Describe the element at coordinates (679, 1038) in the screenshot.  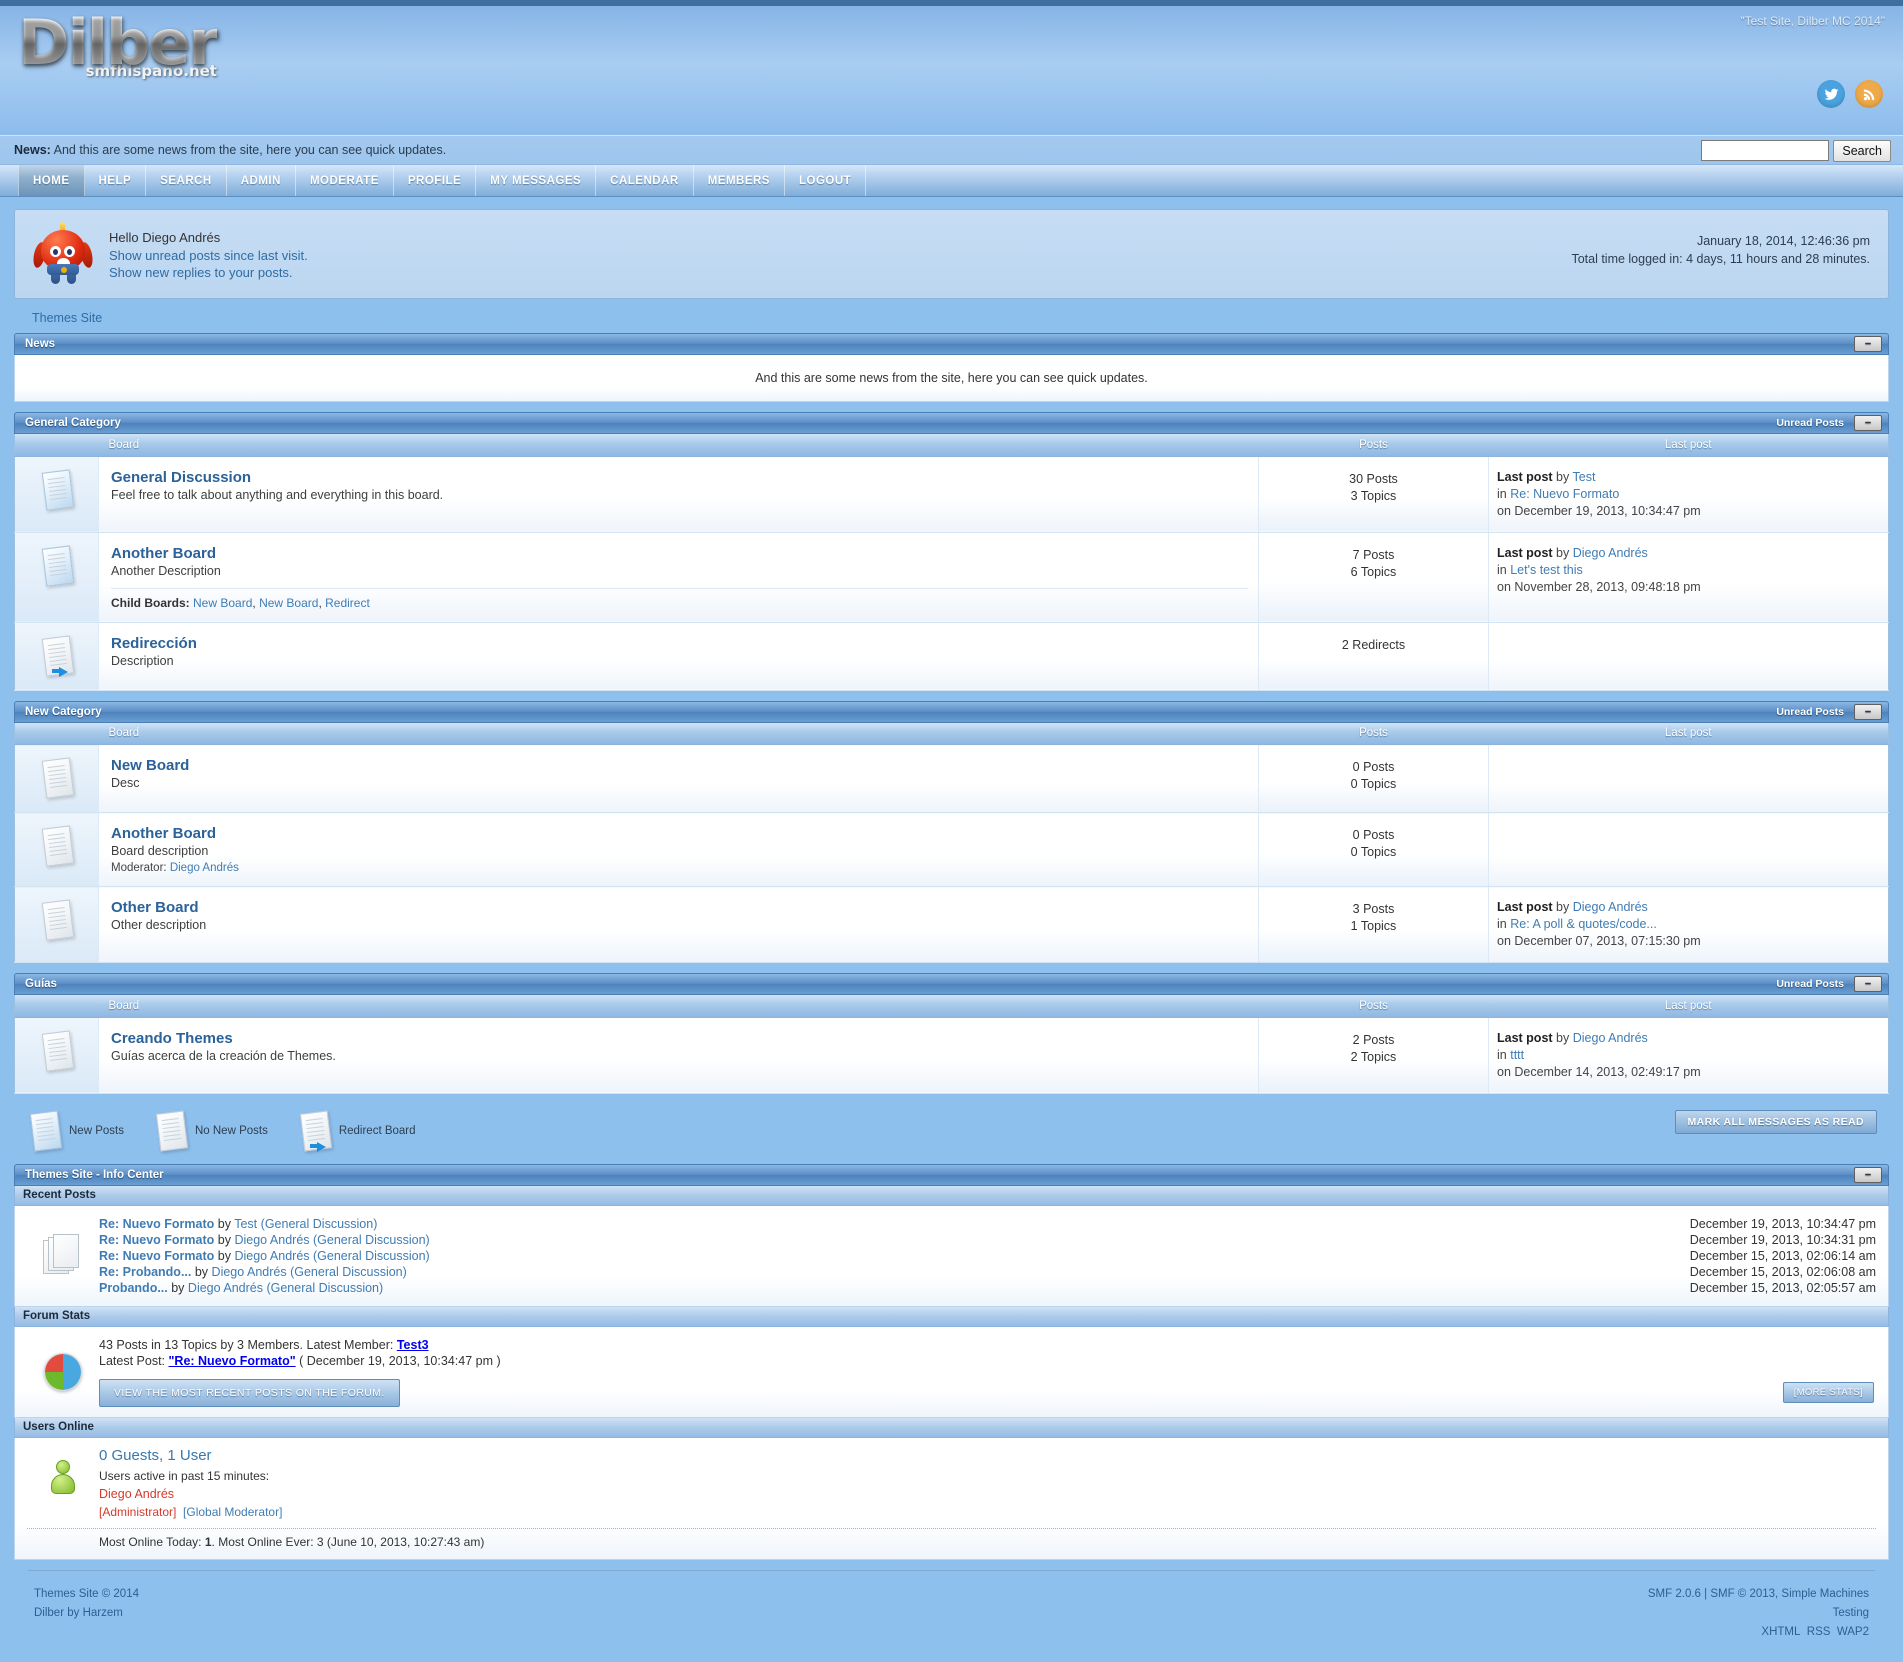
I see `board-link: Creando Themes` at that location.